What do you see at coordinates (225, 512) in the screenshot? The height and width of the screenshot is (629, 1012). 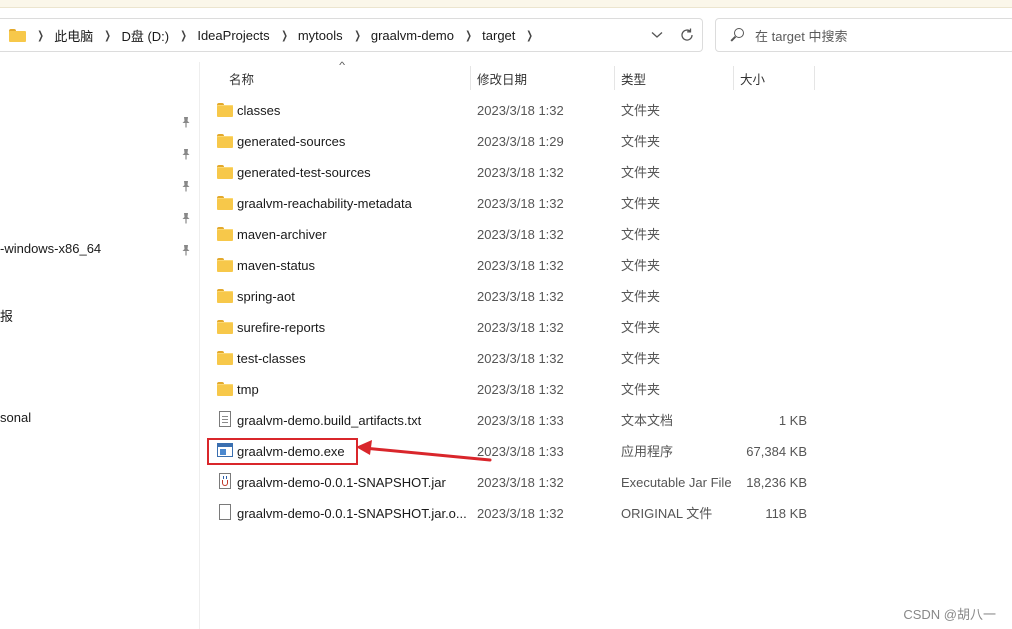 I see `file-icon` at bounding box center [225, 512].